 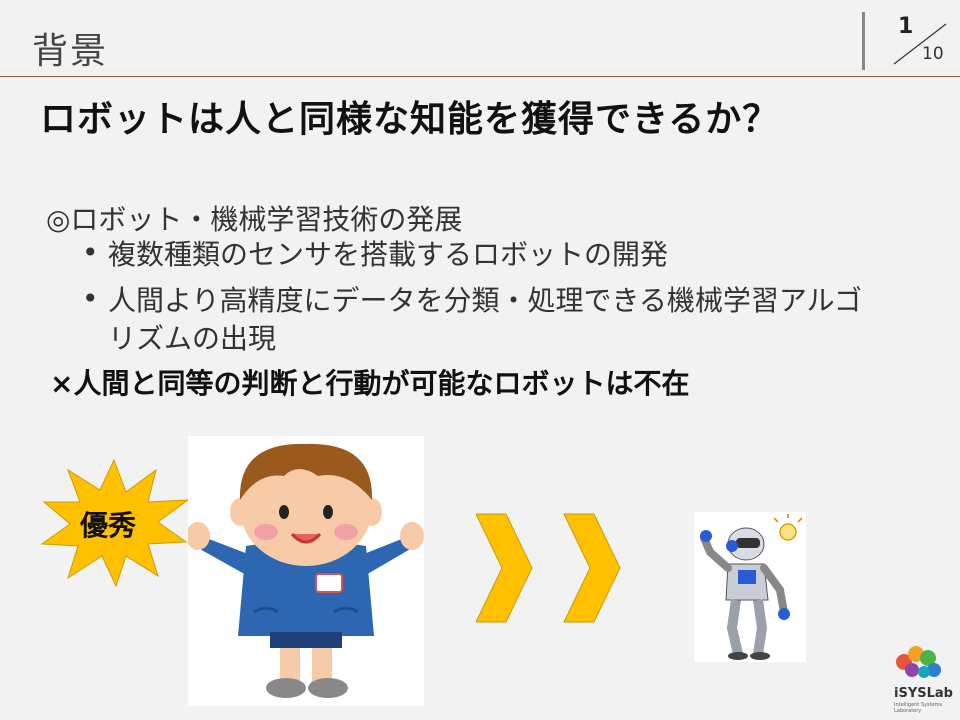 What do you see at coordinates (254, 219) in the screenshot?
I see `point-robot-ml-progress: ◎ロボット・機械学習技術の発展` at bounding box center [254, 219].